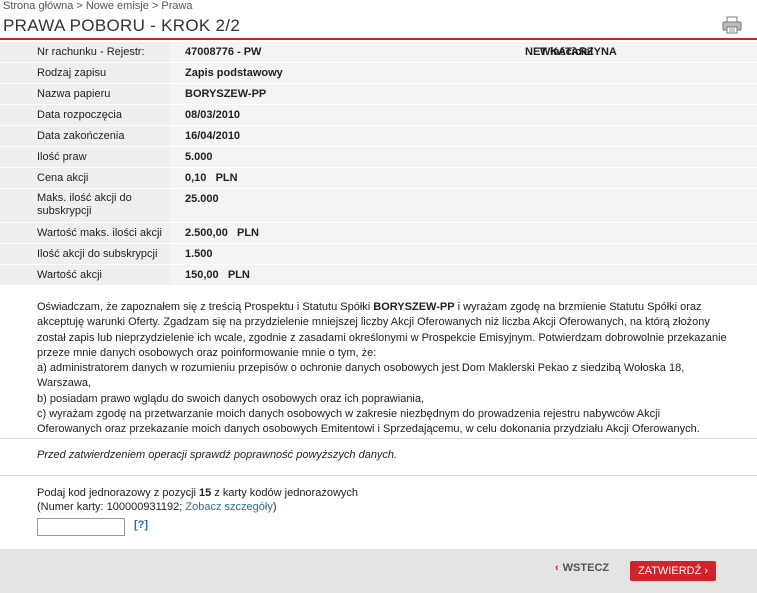 The height and width of the screenshot is (593, 757). I want to click on account-owner: Właściciel rachunku: NET KATARZYNA, so click(571, 60).